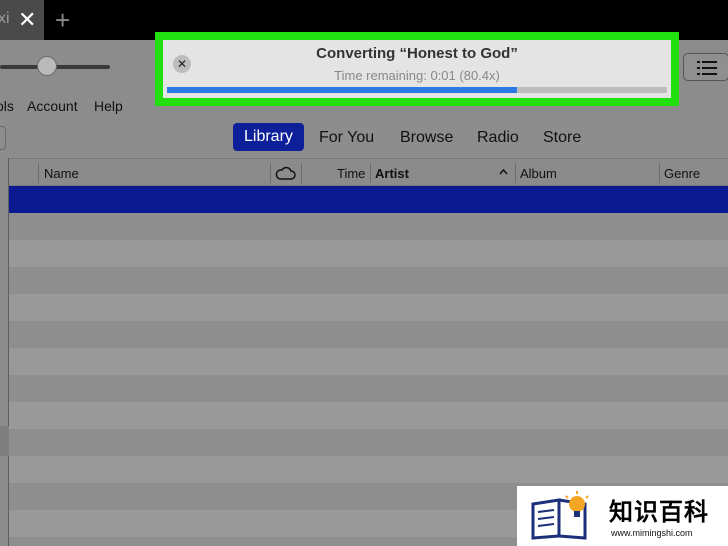 Image resolution: width=728 pixels, height=546 pixels. What do you see at coordinates (498, 138) in the screenshot?
I see `tab-radio: Radio` at bounding box center [498, 138].